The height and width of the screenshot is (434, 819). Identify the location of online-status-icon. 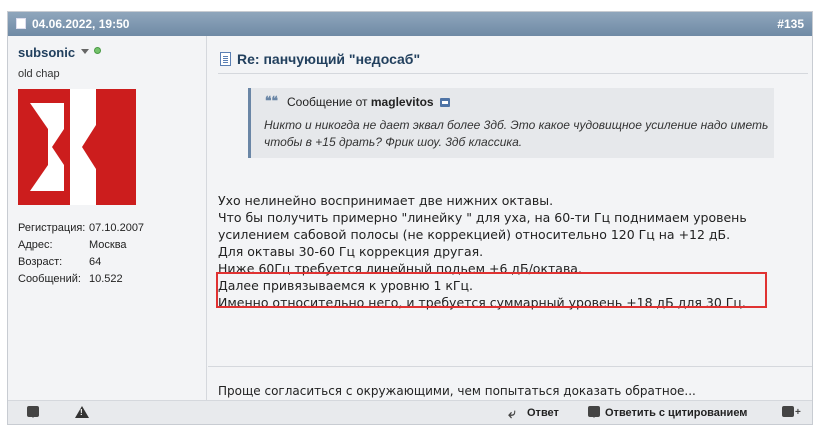
(97, 50).